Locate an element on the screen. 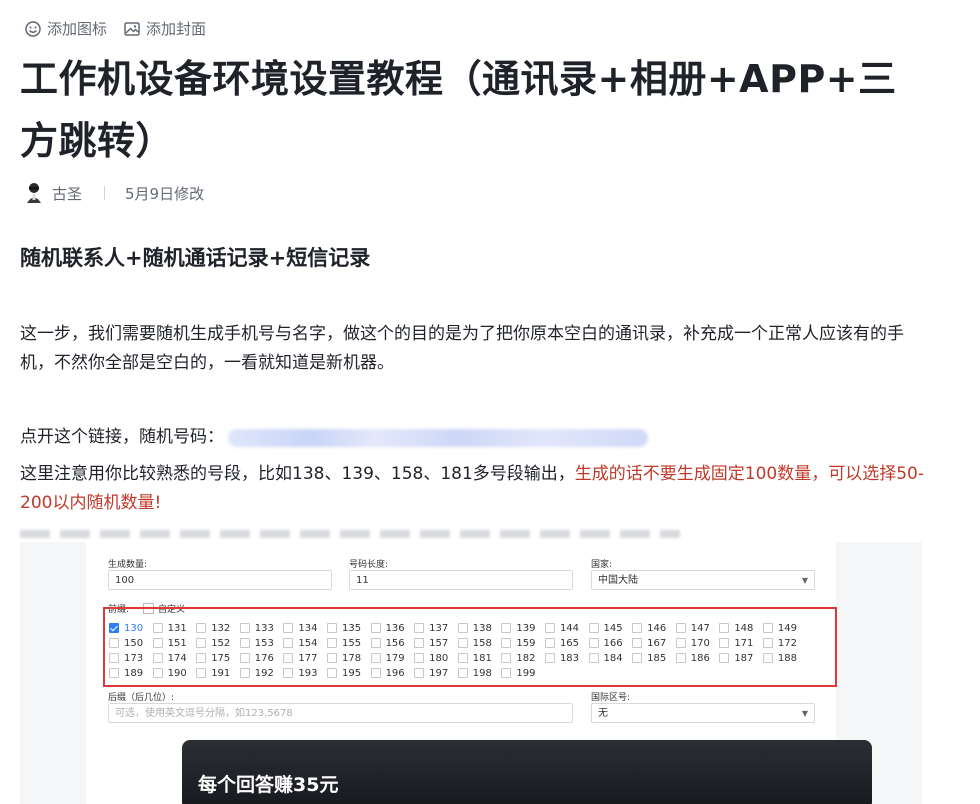 Image resolution: width=980 pixels, height=804 pixels. blurred-link is located at coordinates (438, 437).